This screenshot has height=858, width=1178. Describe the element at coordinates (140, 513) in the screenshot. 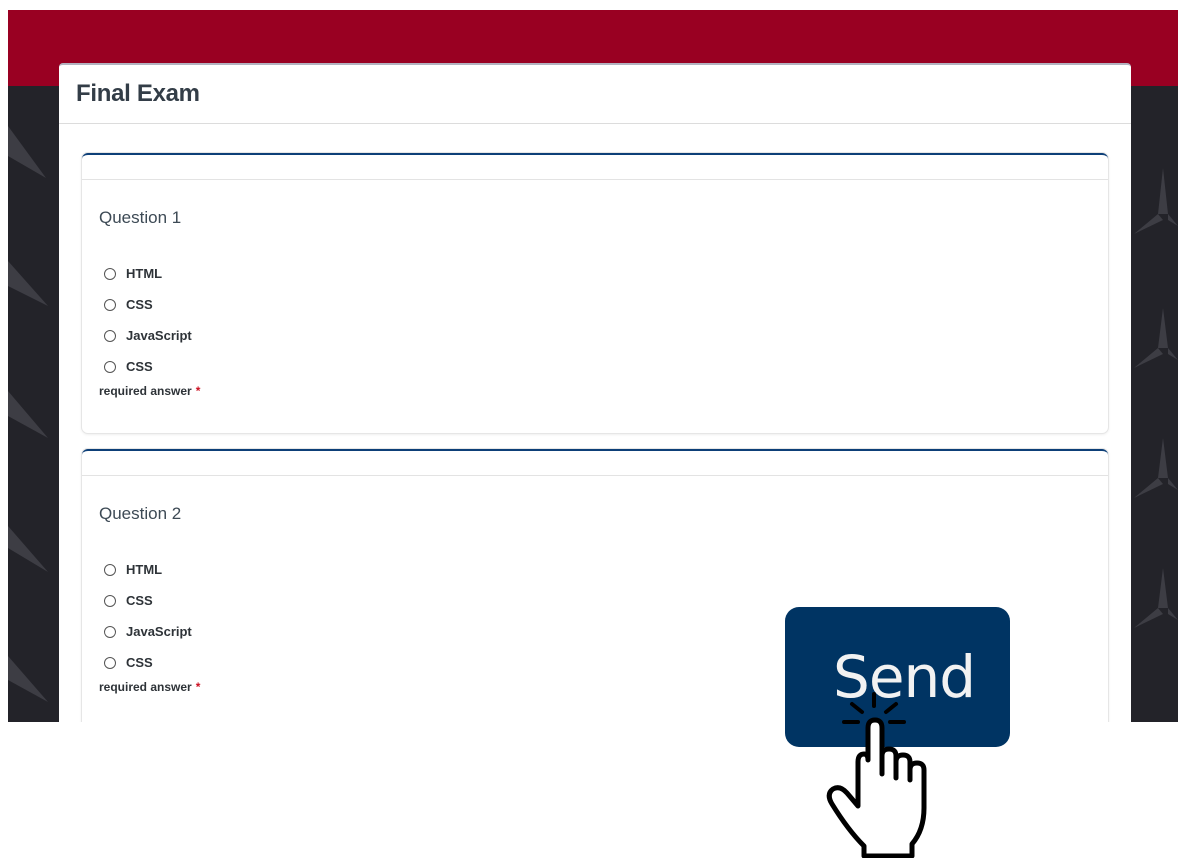

I see `question-title: Question 2` at that location.